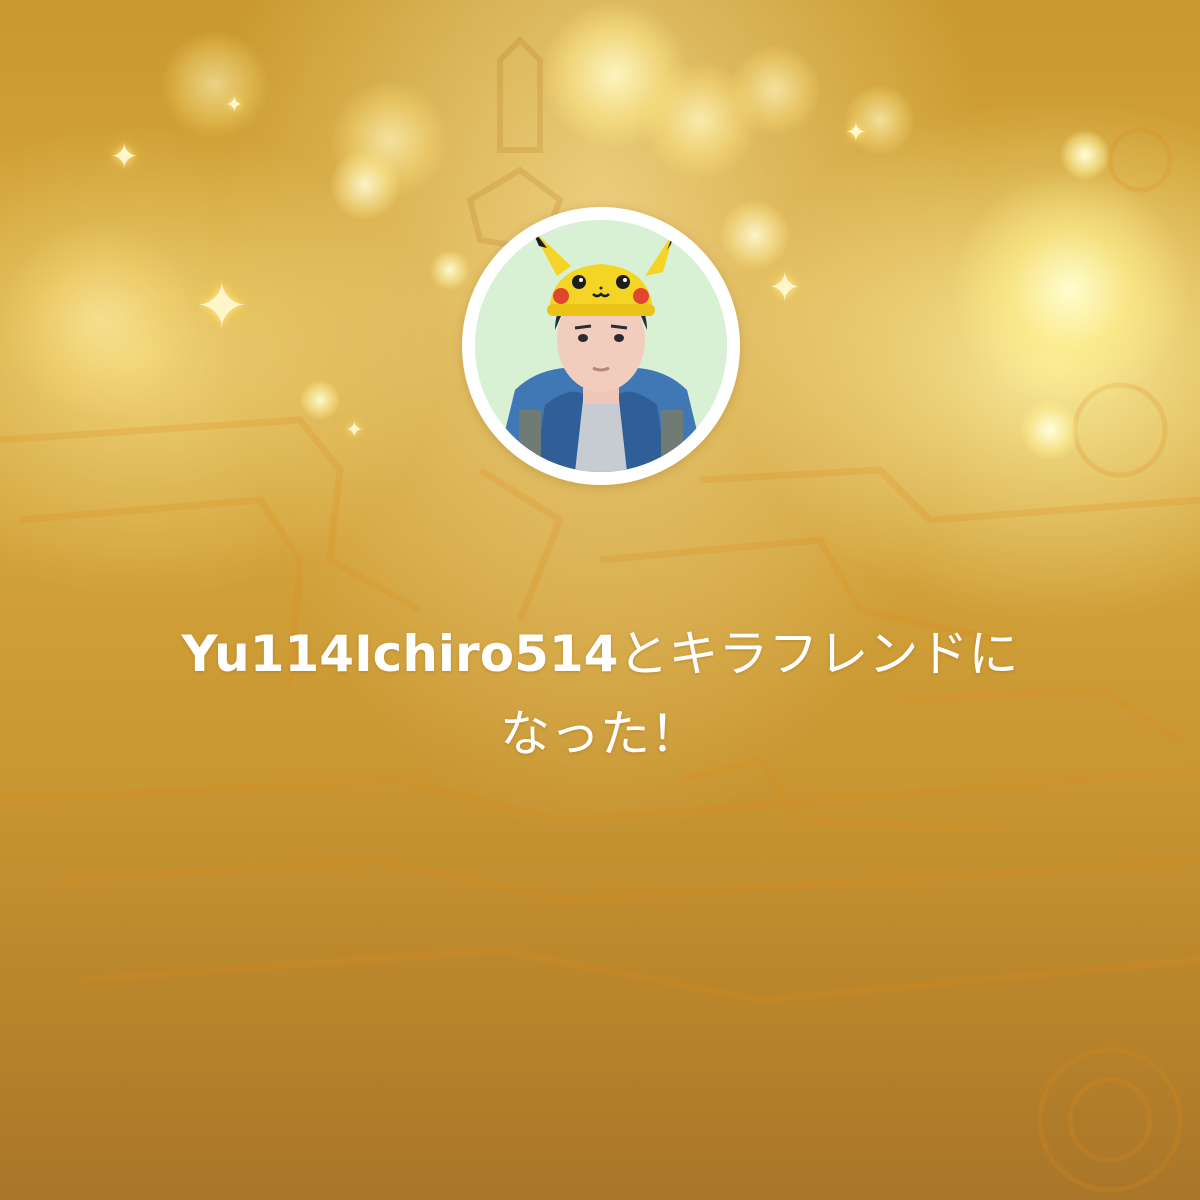 The image size is (1200, 1200). I want to click on avatar-image, so click(601, 346).